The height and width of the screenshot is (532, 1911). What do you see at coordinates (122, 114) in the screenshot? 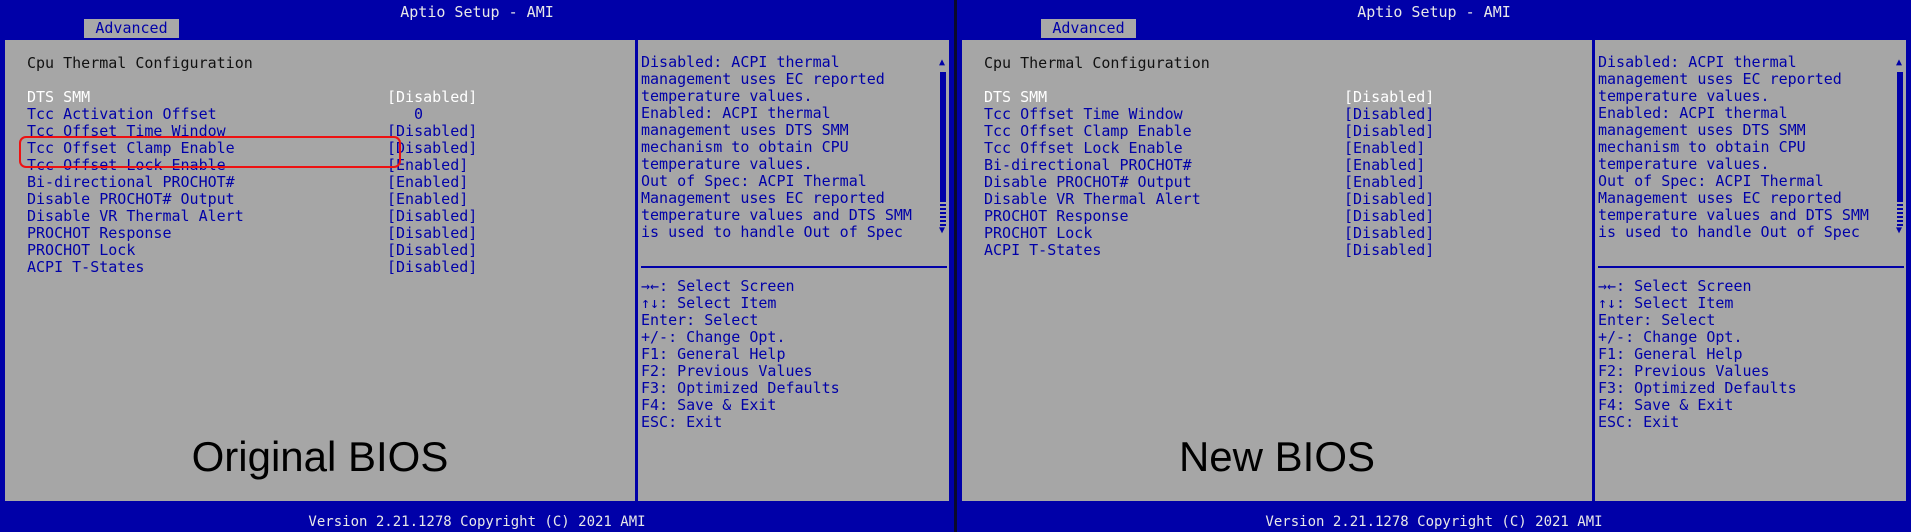
I see `setting-label: Tcc Activation Offset` at bounding box center [122, 114].